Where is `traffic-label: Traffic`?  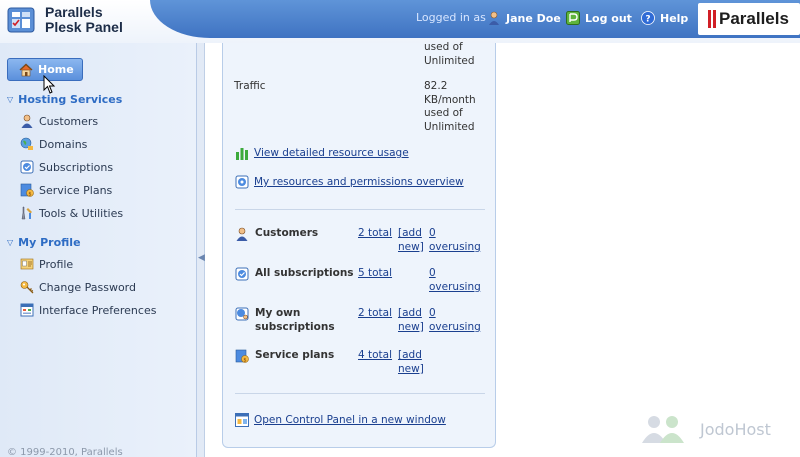 traffic-label: Traffic is located at coordinates (250, 86).